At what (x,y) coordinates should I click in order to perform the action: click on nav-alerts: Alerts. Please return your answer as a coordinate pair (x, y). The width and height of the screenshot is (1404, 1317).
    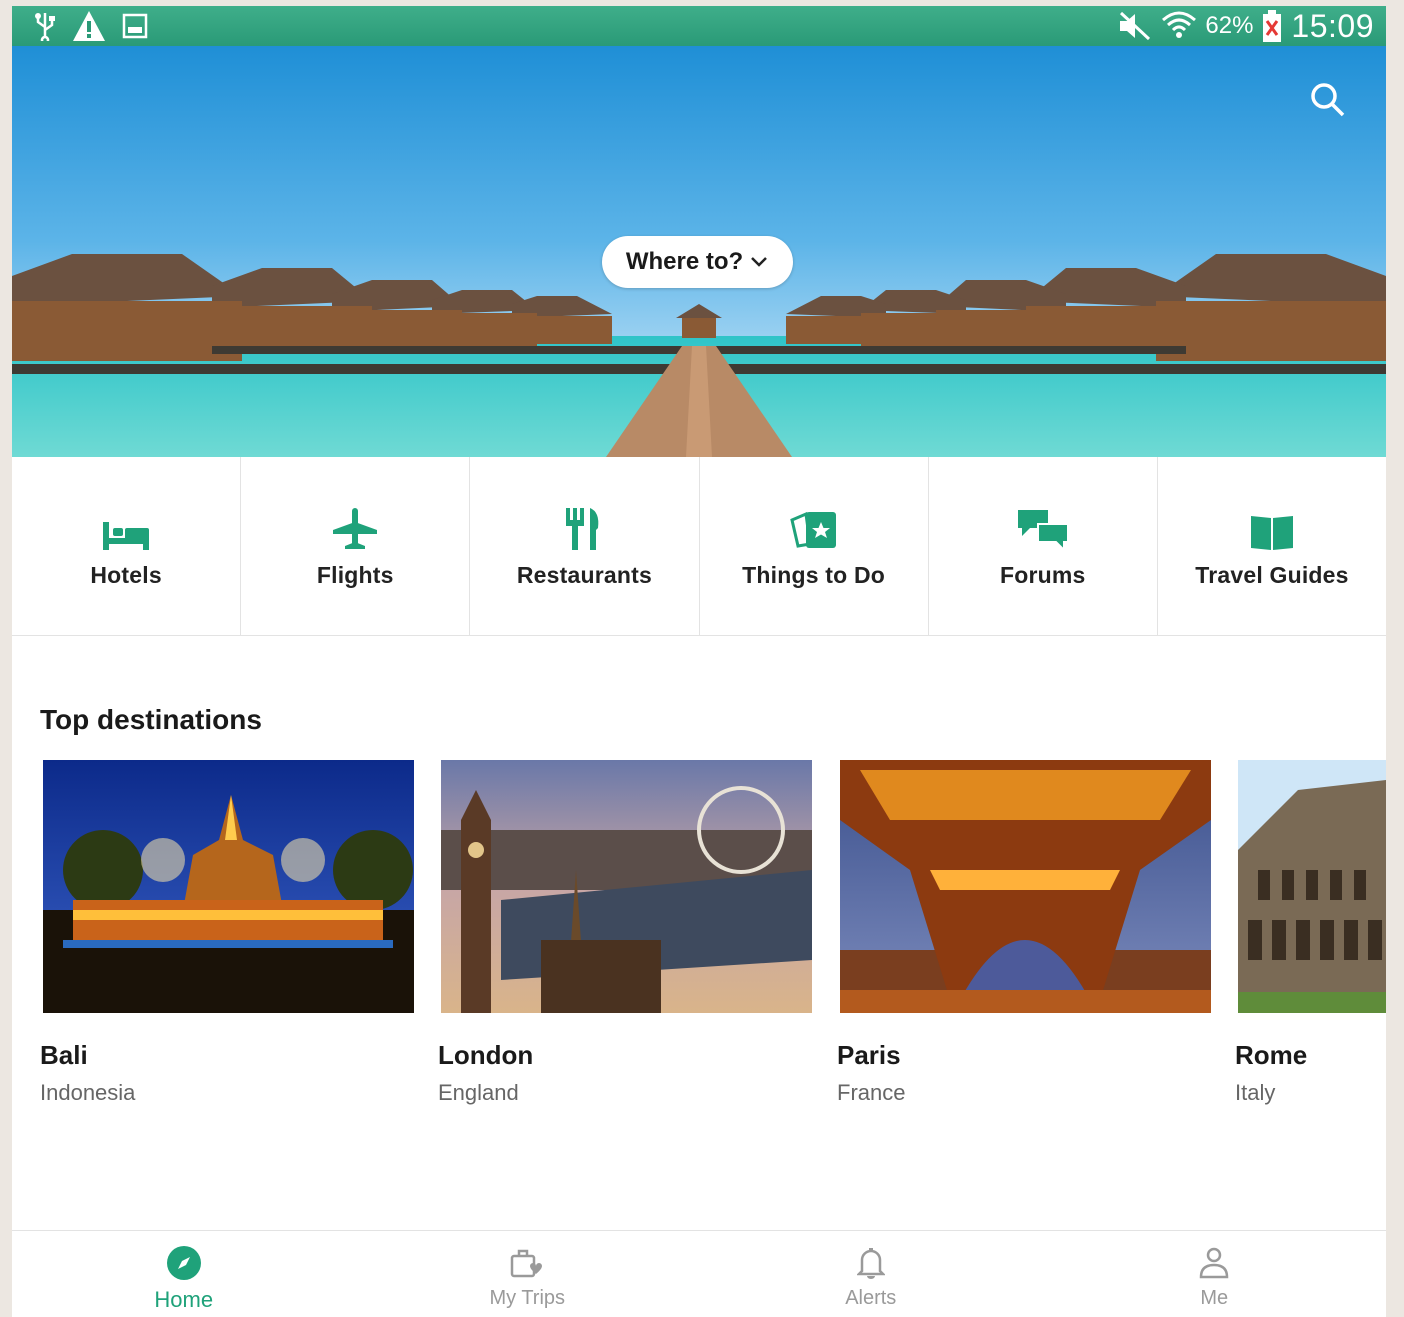
    Looking at the image, I should click on (871, 1274).